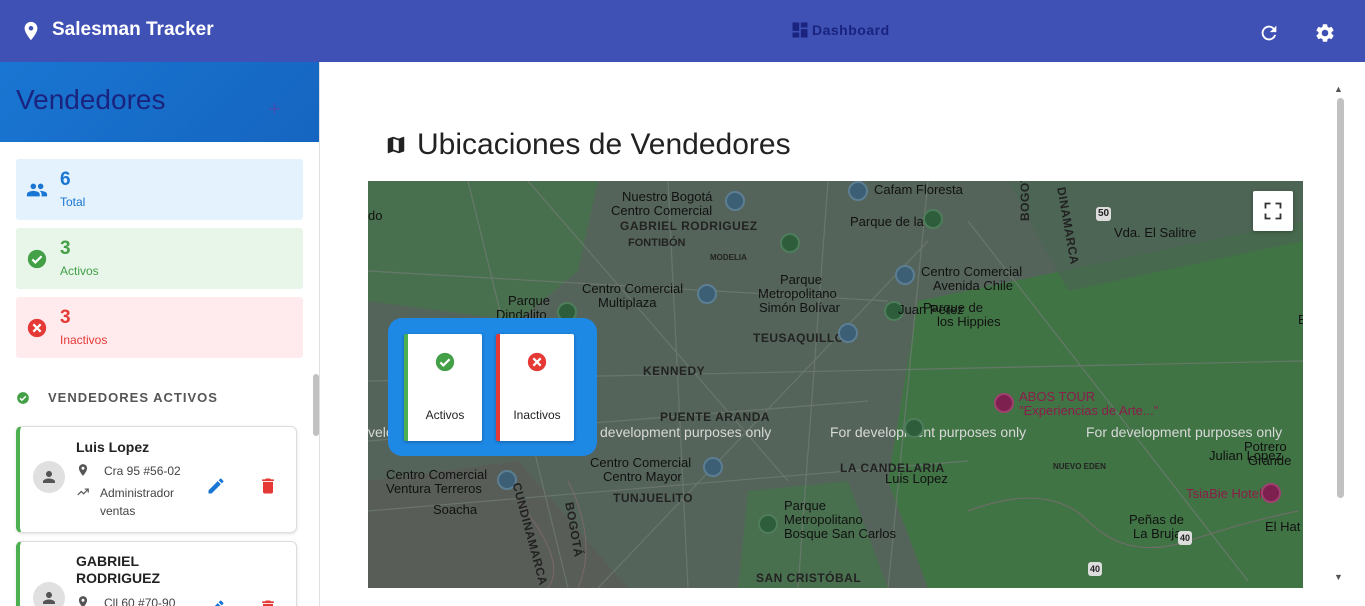  Describe the element at coordinates (65, 248) in the screenshot. I see `stat-active-value: 3` at that location.